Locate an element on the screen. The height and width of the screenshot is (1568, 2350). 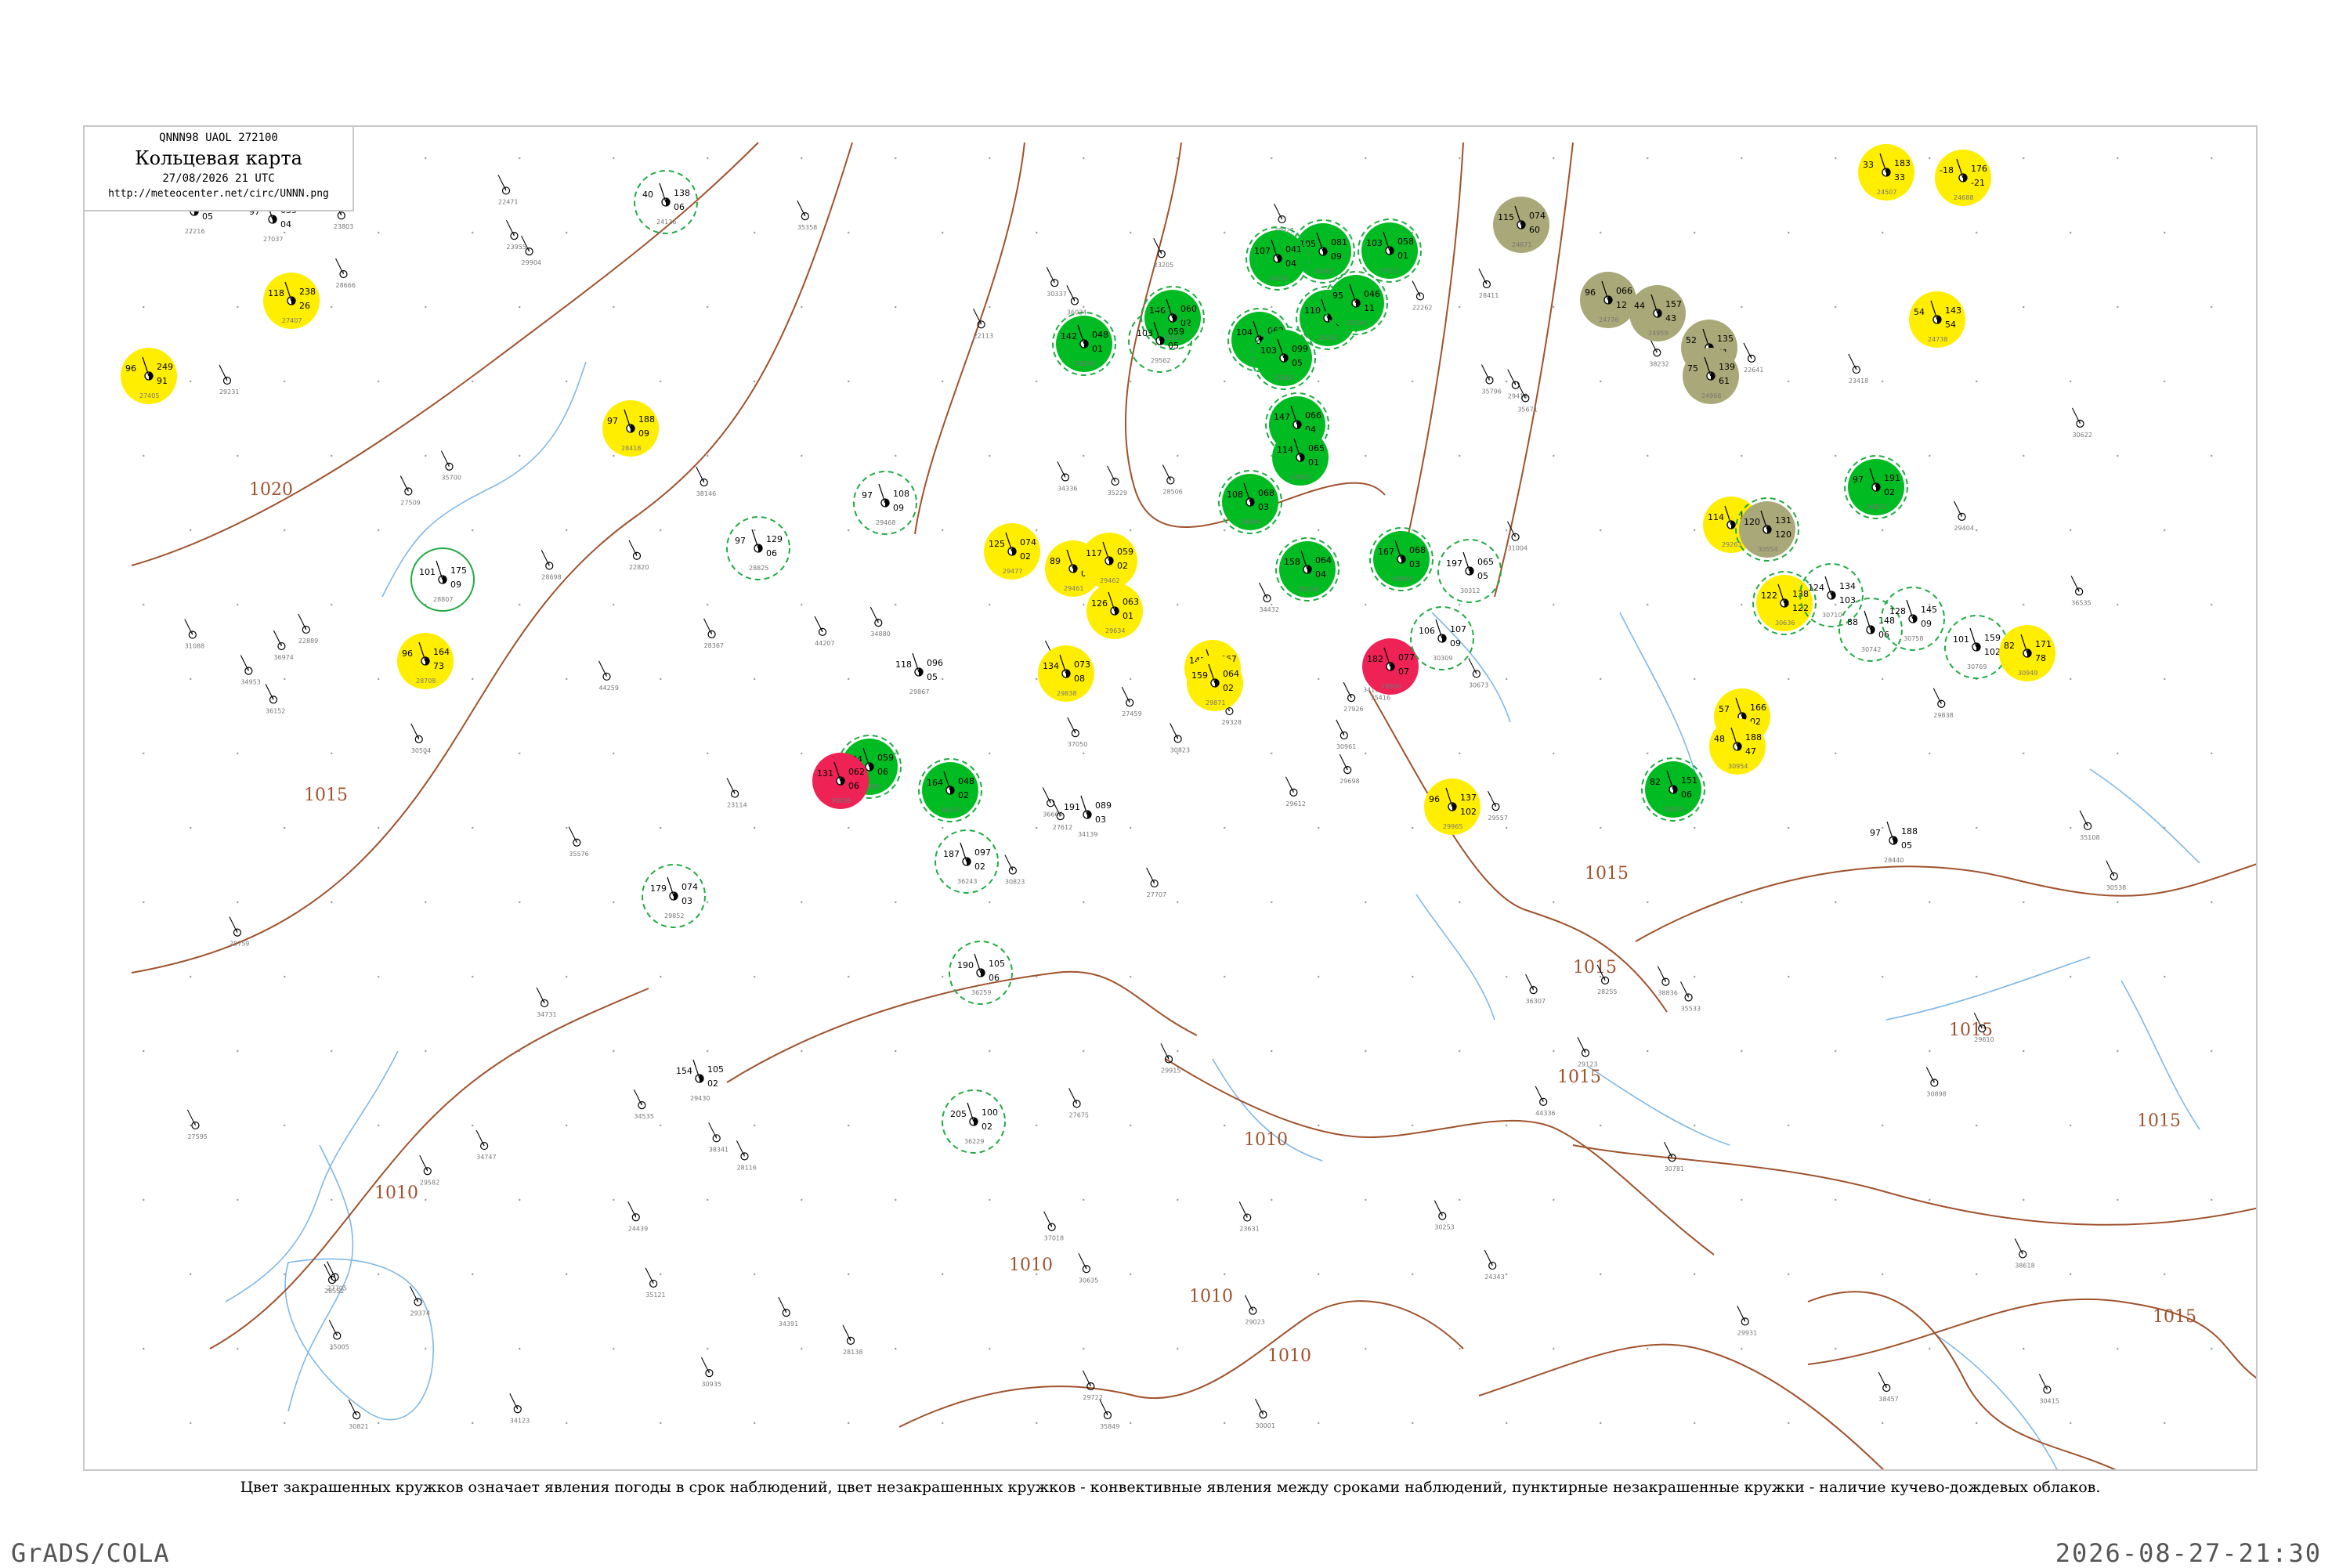
station-marker: 074 179 03 29852 is located at coordinates (674, 896).